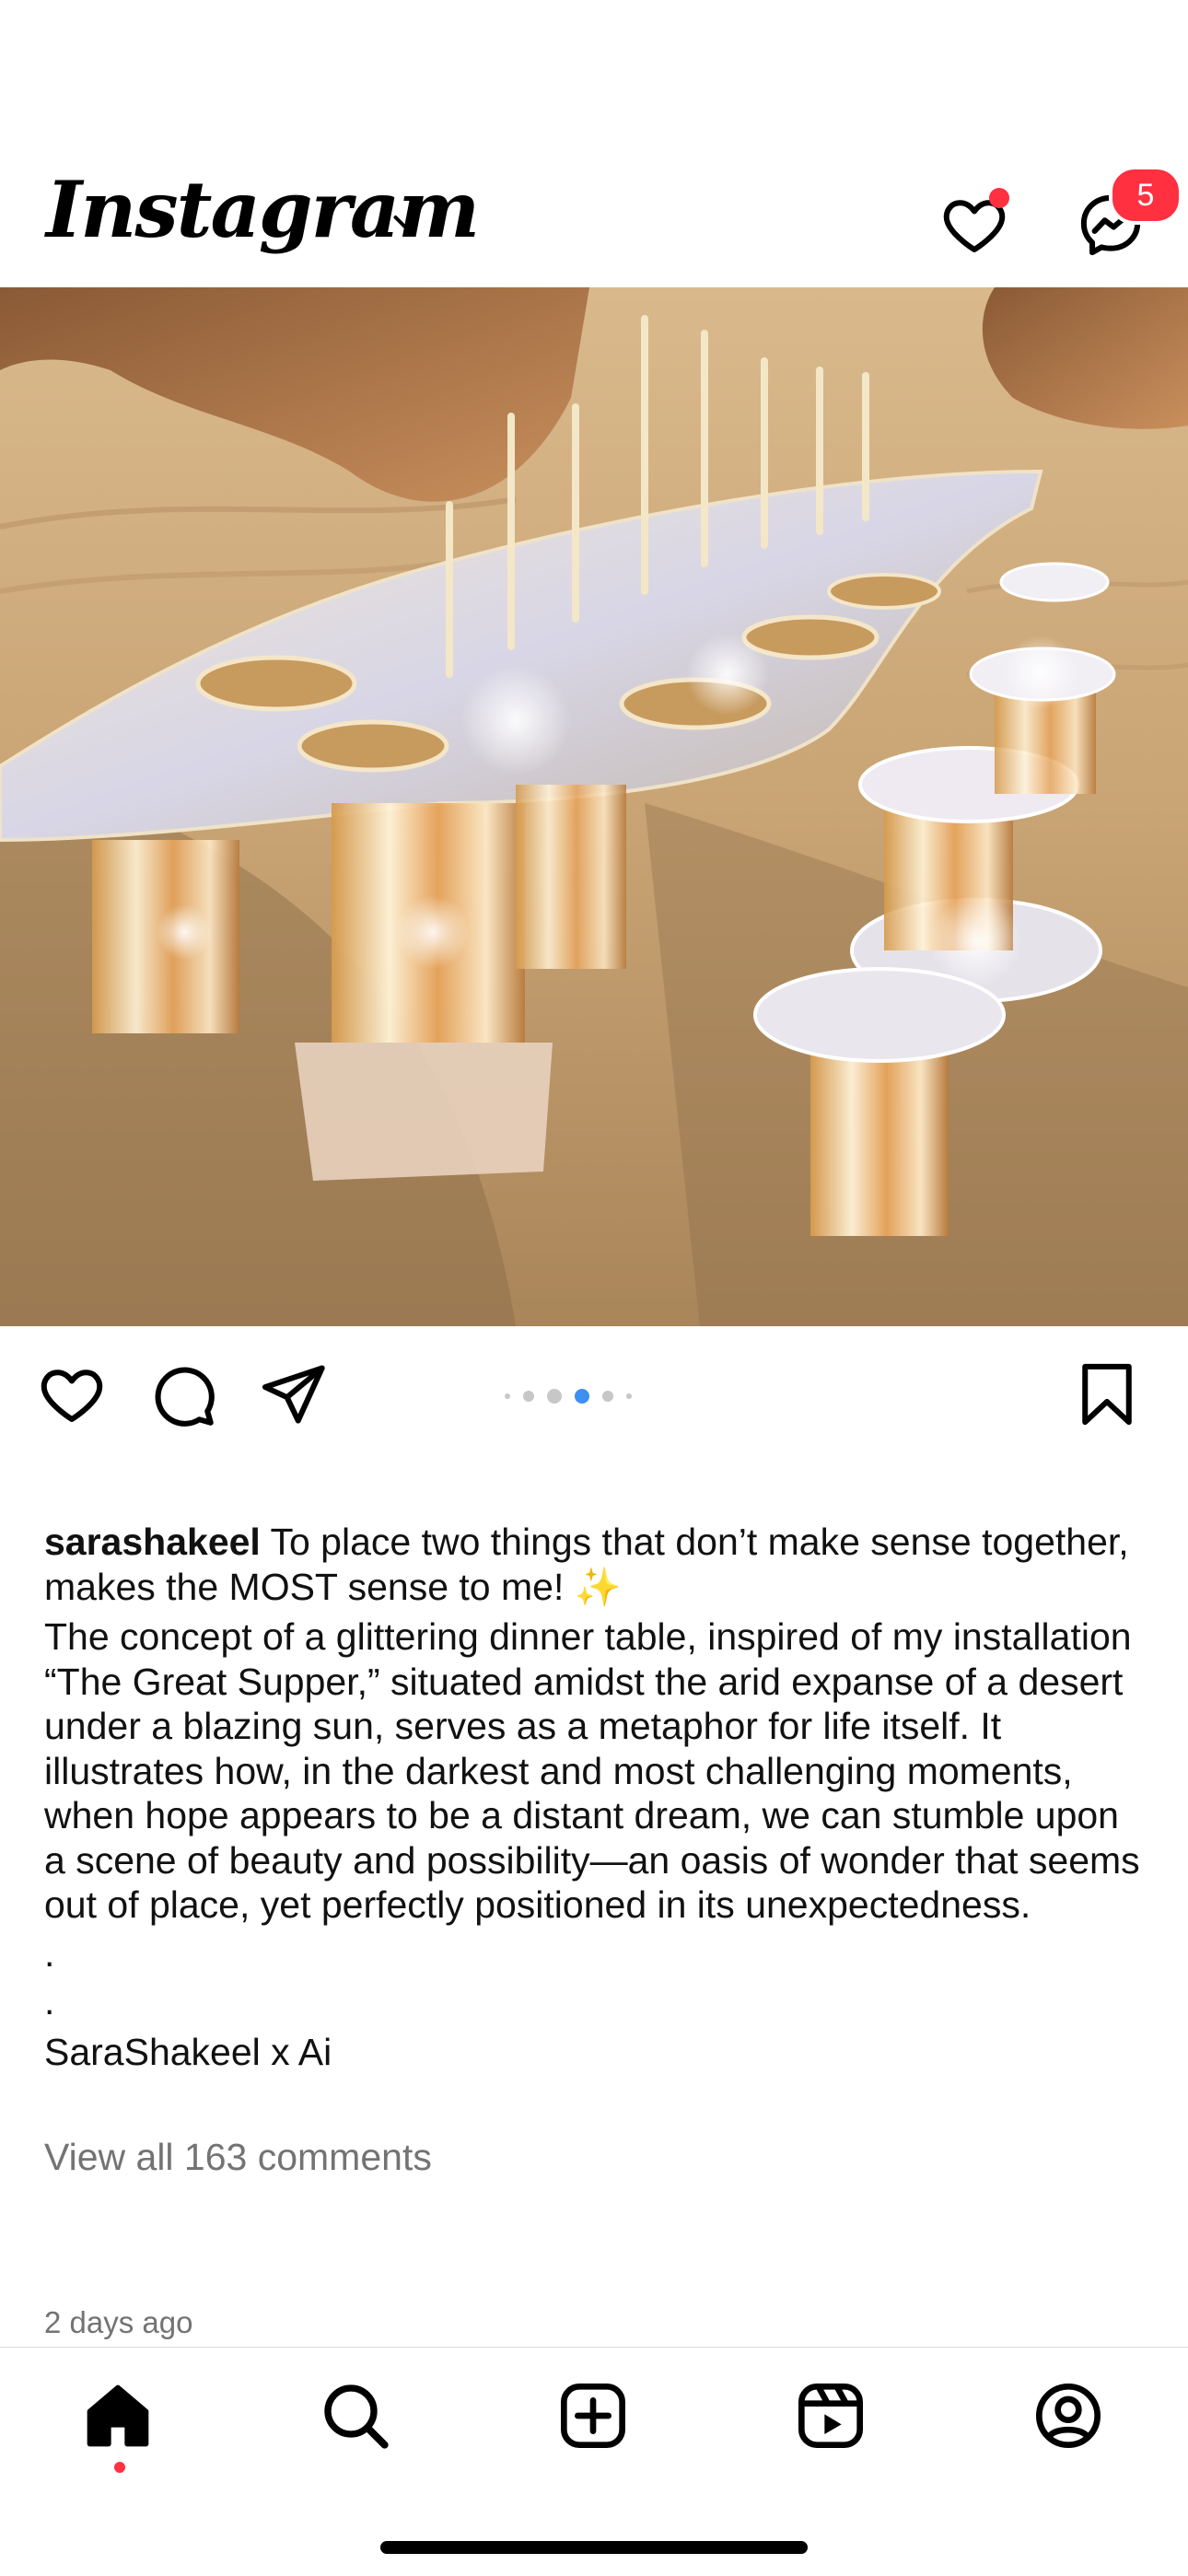 This screenshot has height=2576, width=1188. I want to click on search-icon, so click(355, 2416).